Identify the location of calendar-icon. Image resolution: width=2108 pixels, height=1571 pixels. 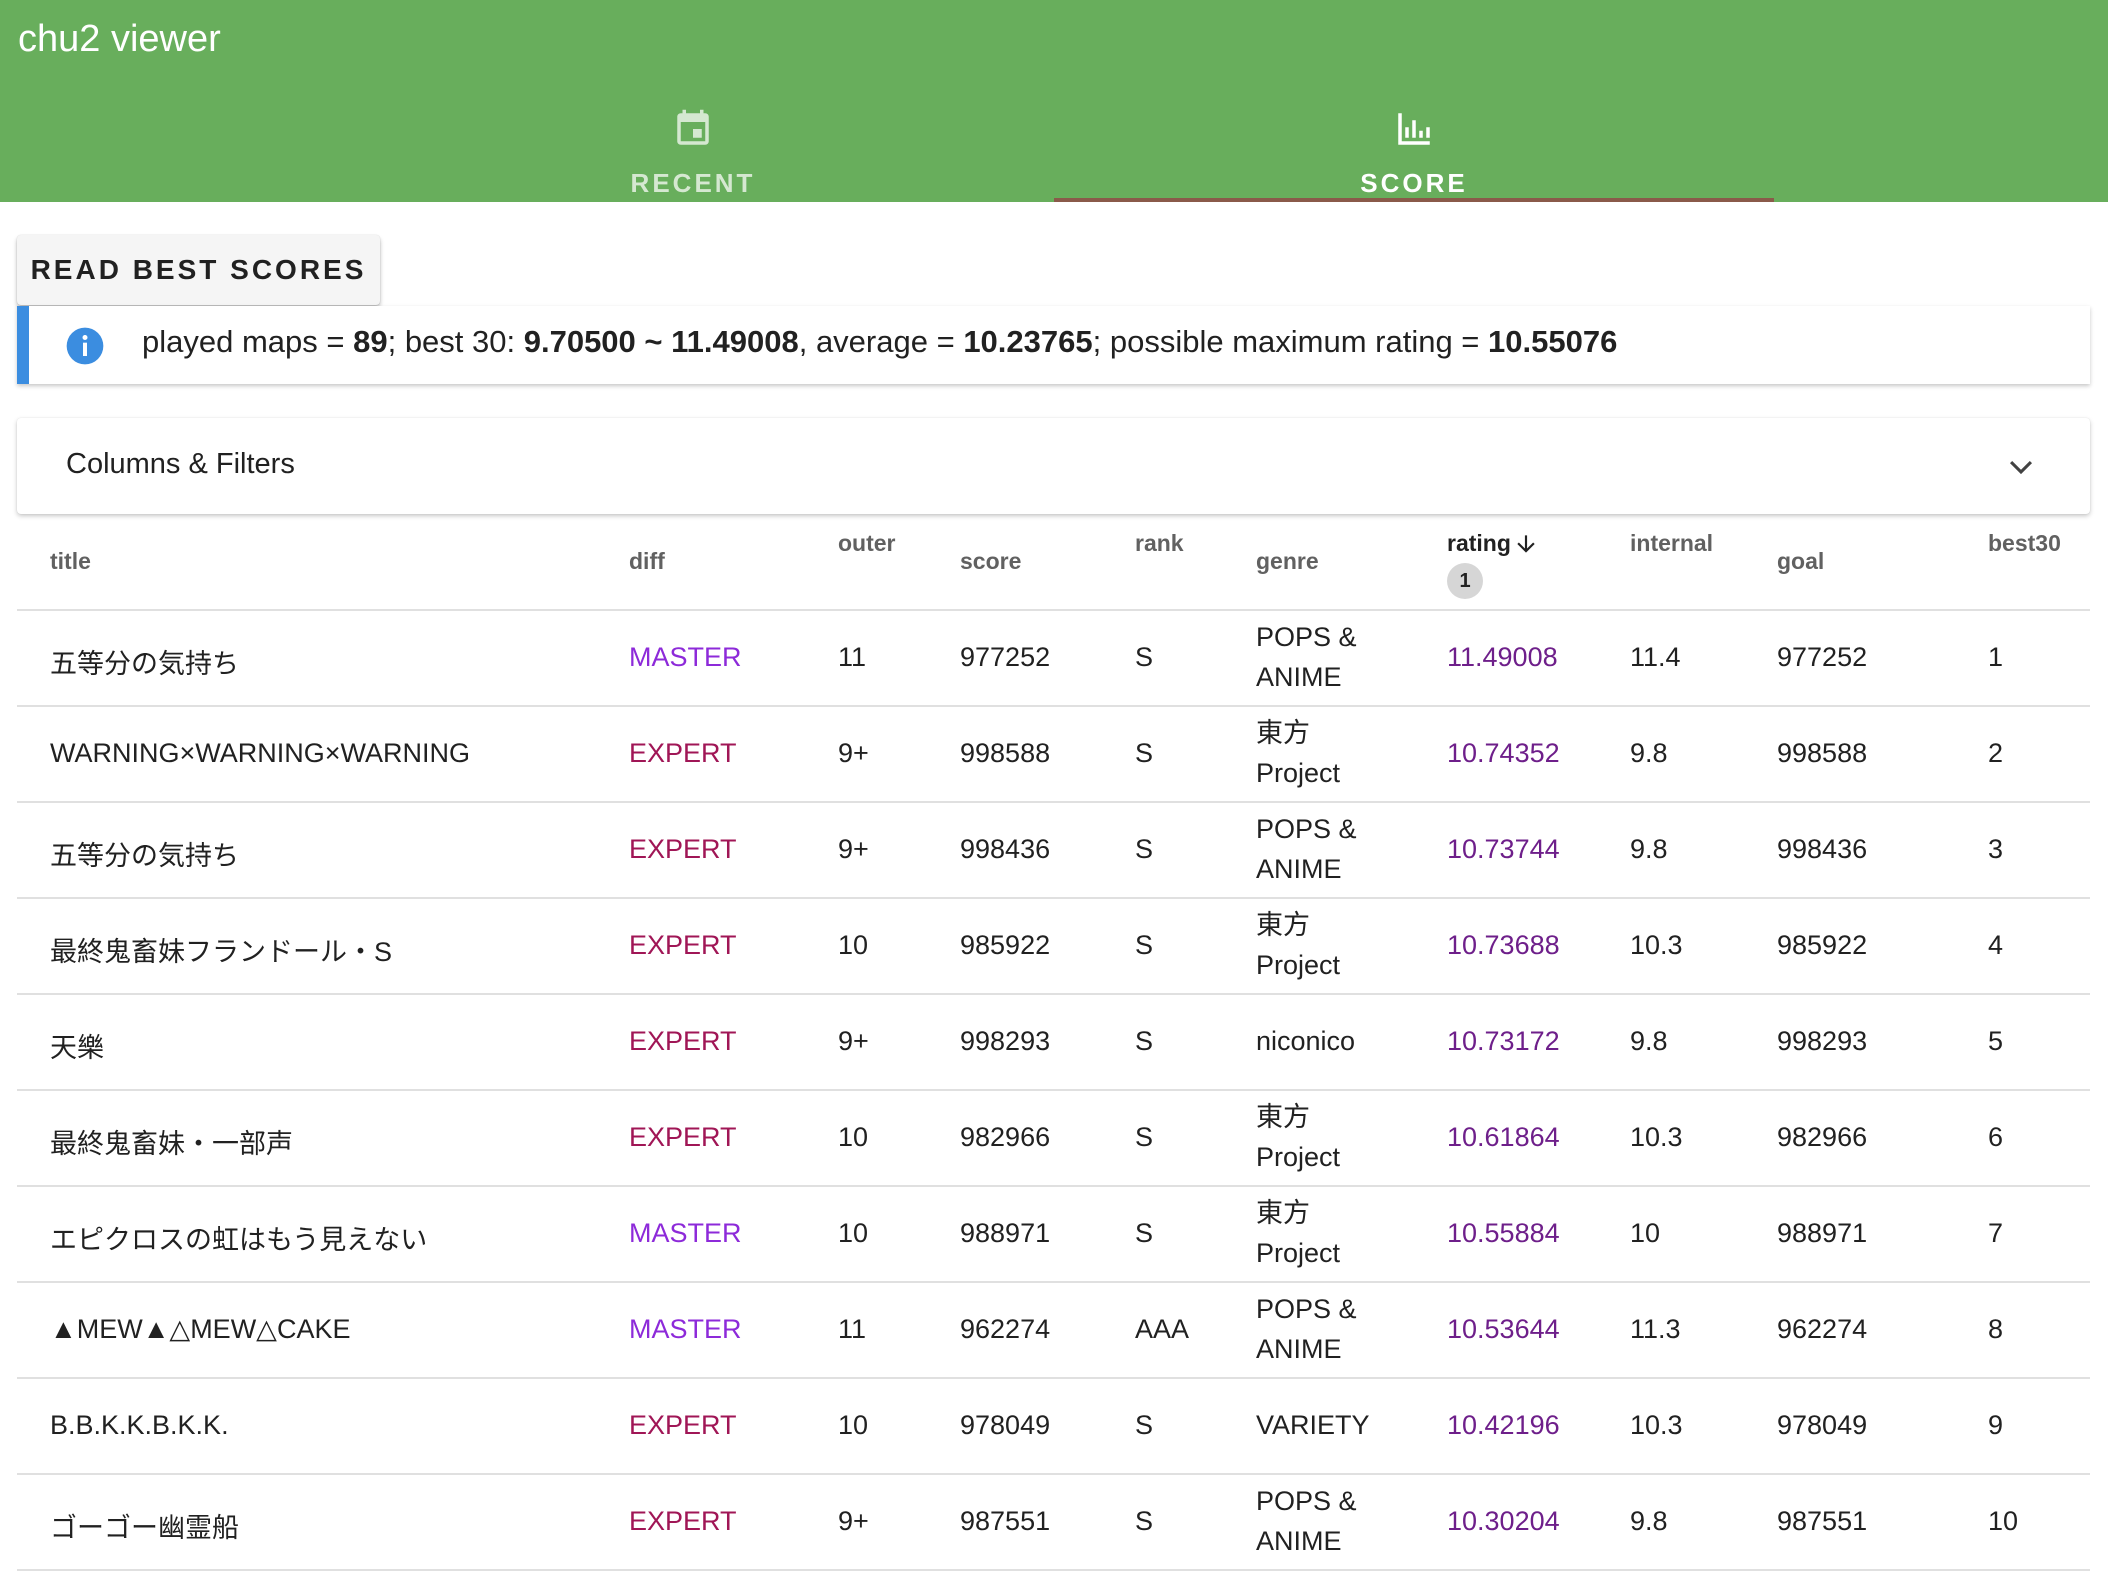
(693, 127).